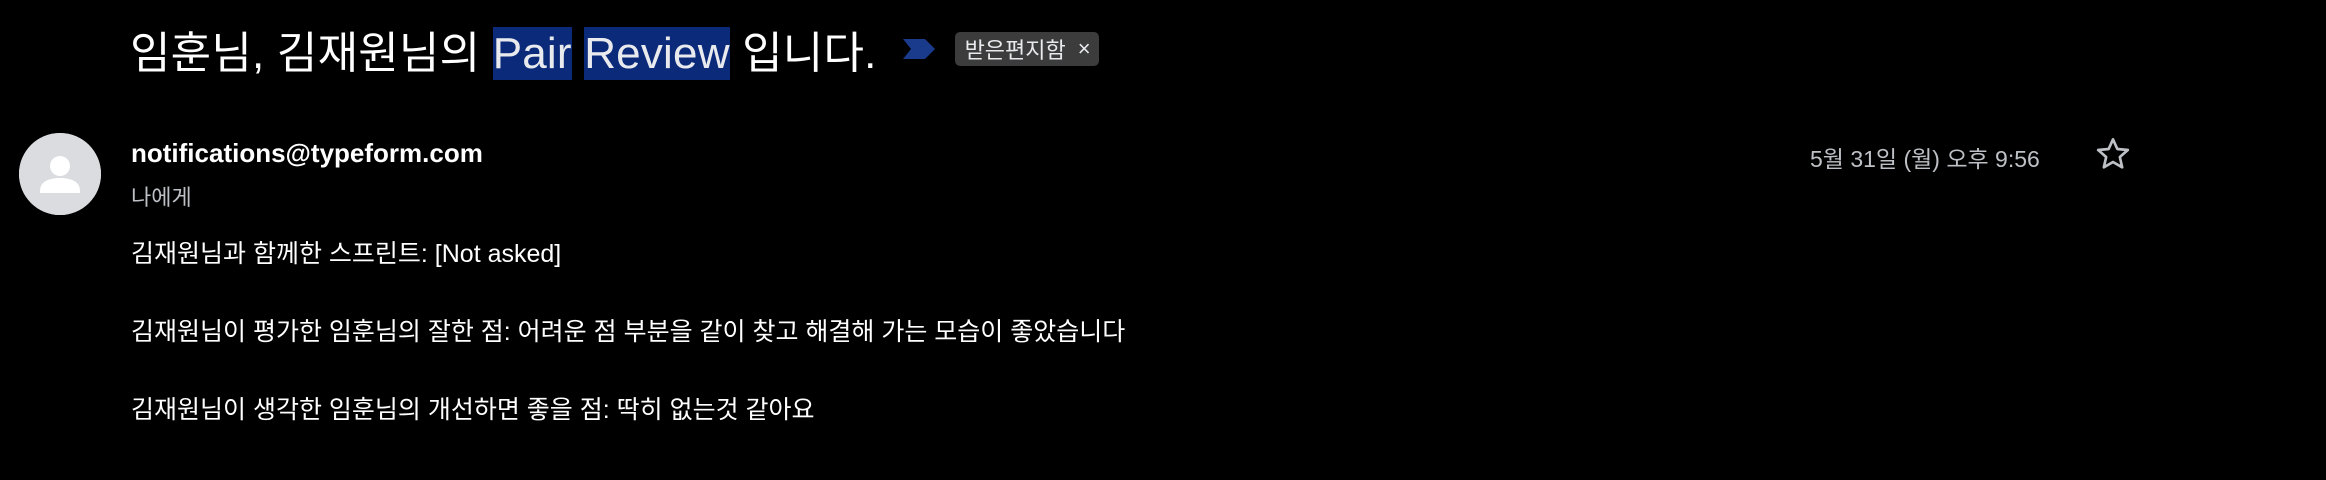 This screenshot has width=2326, height=480. What do you see at coordinates (1015, 50) in the screenshot?
I see `label-chip-text: 받은편지함` at bounding box center [1015, 50].